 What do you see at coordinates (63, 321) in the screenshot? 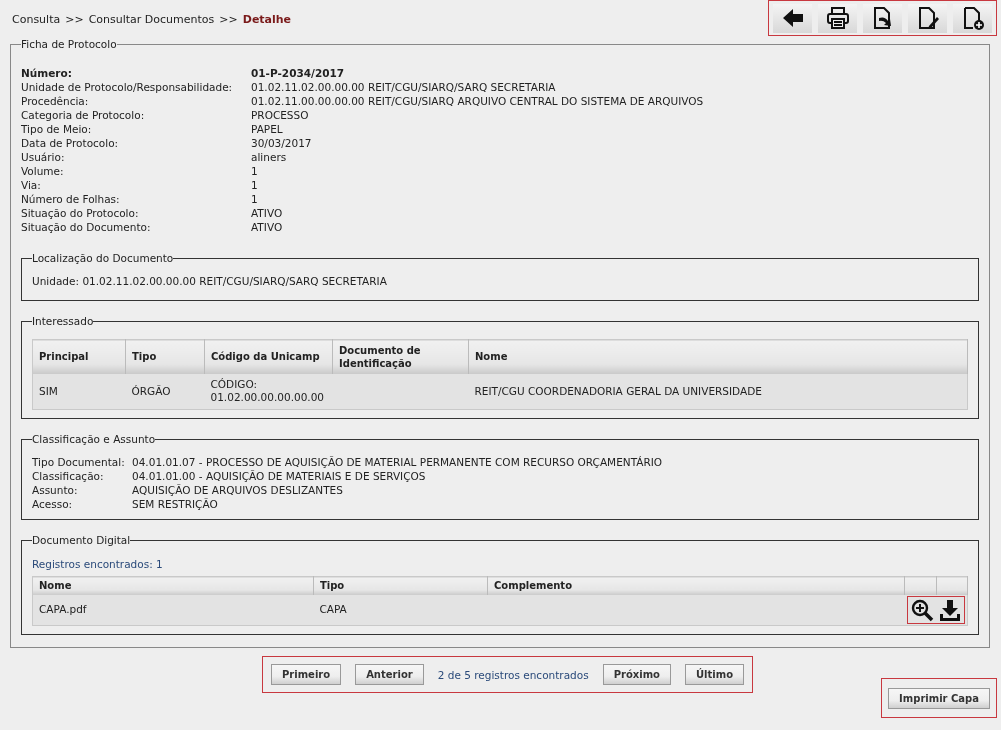
I see `section-legend: Interessado` at bounding box center [63, 321].